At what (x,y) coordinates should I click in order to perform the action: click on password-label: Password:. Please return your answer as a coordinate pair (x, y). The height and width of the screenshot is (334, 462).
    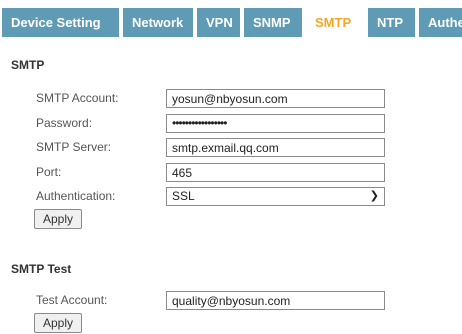
    Looking at the image, I should click on (64, 123).